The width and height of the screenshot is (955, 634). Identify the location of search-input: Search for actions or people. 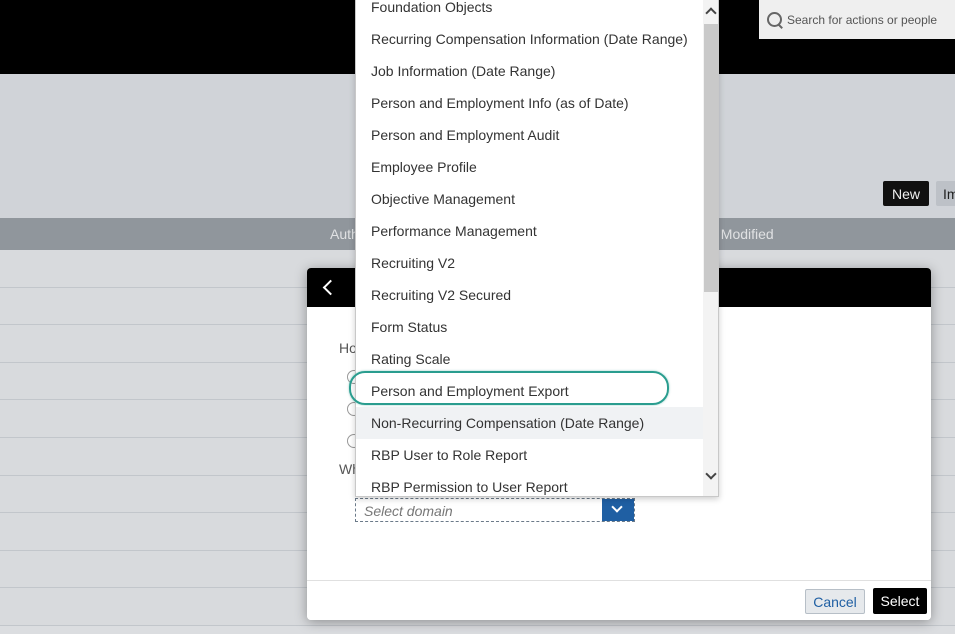
(862, 20).